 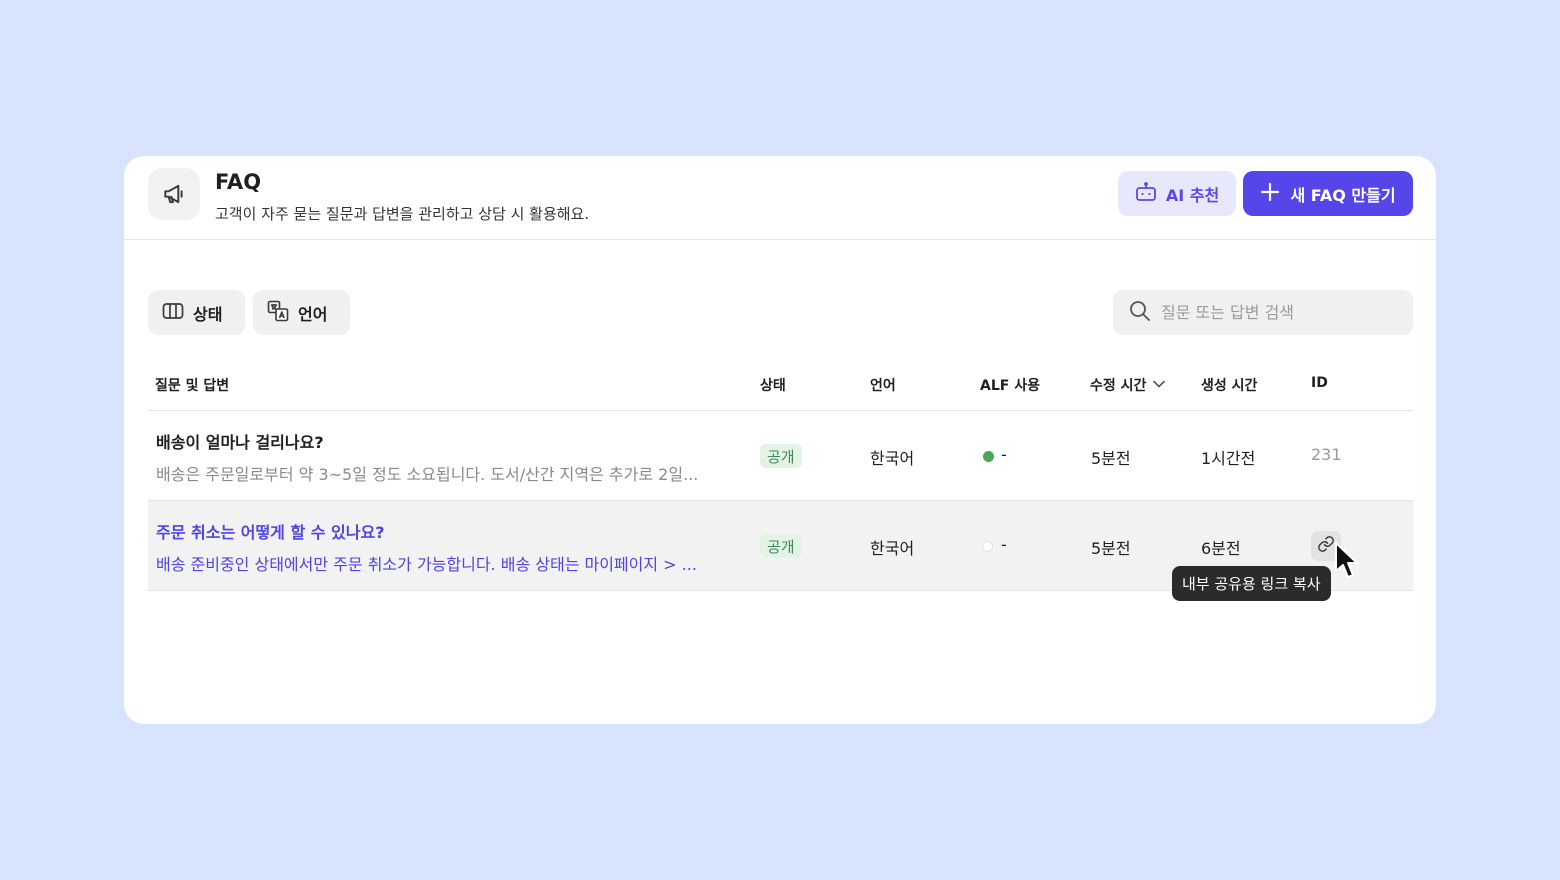 What do you see at coordinates (1348, 563) in the screenshot?
I see `mouse-cursor-icon` at bounding box center [1348, 563].